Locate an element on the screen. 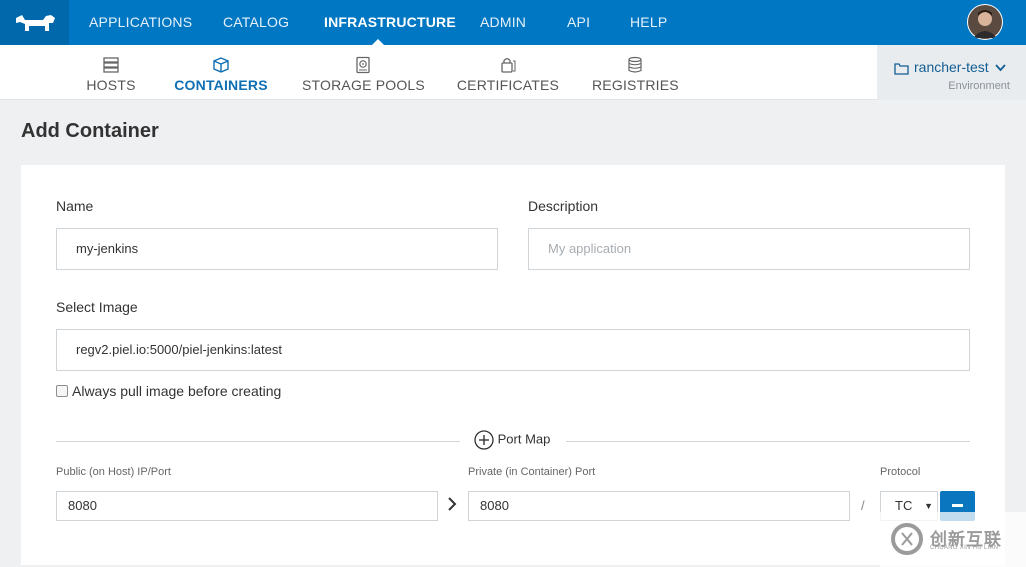  port-map-label: Port Map is located at coordinates (524, 439).